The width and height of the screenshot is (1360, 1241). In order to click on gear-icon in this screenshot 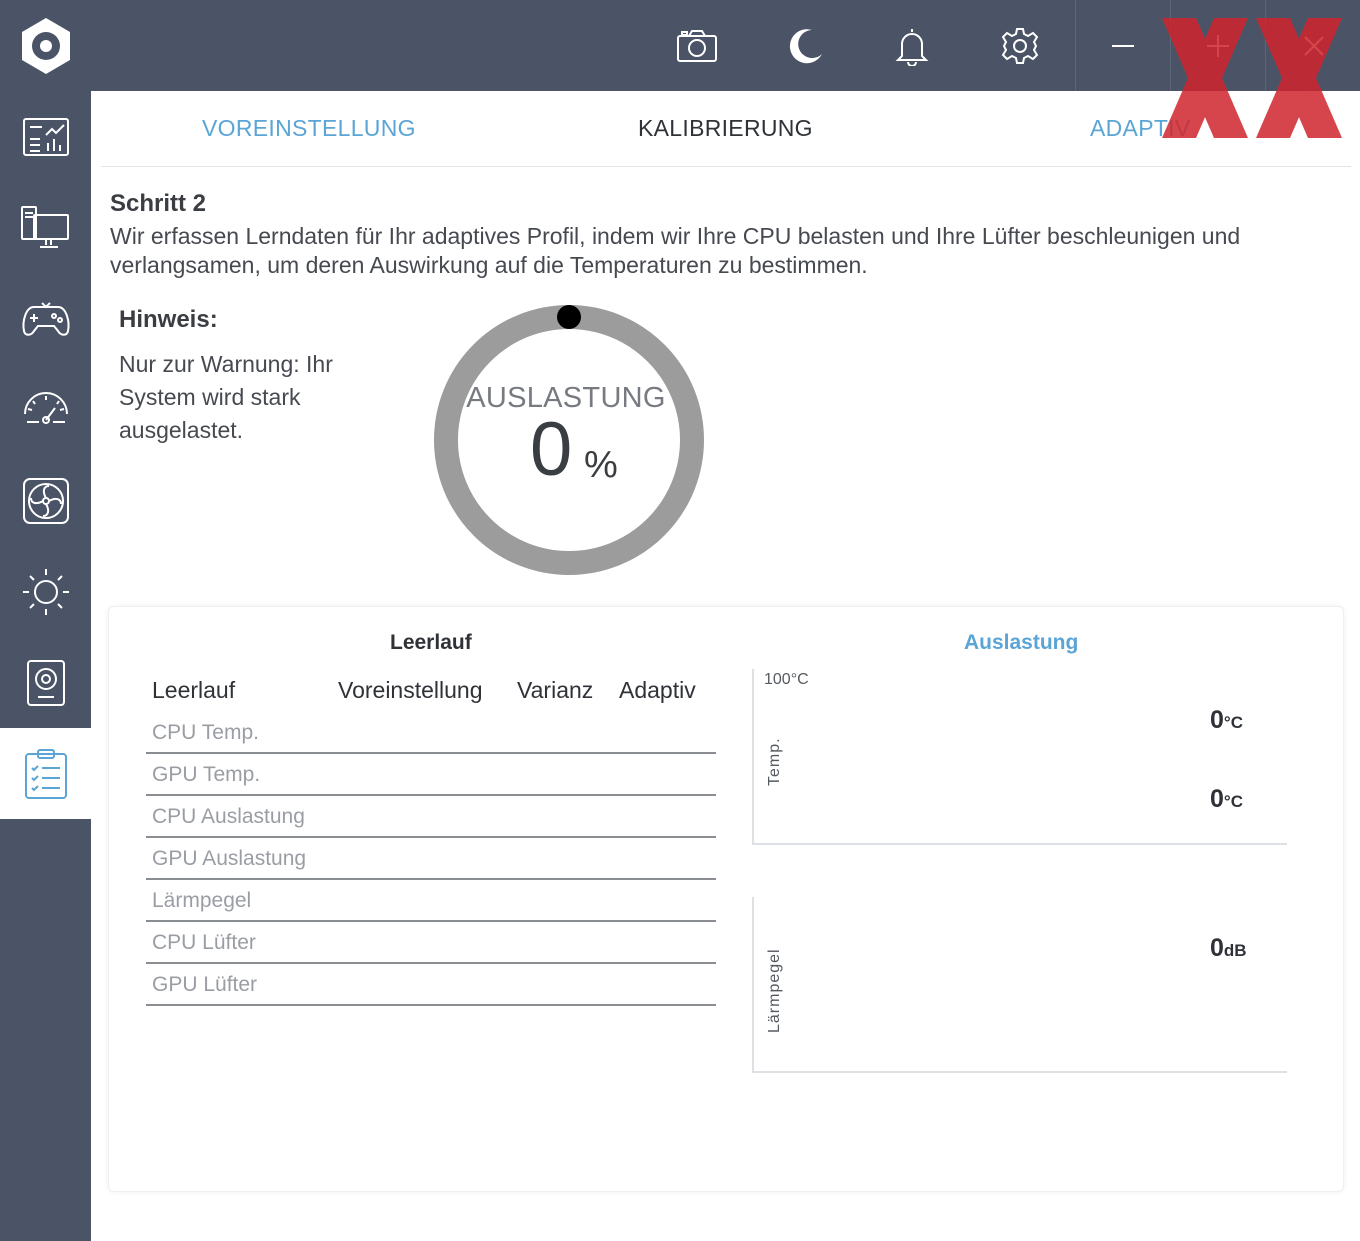, I will do `click(1020, 46)`.